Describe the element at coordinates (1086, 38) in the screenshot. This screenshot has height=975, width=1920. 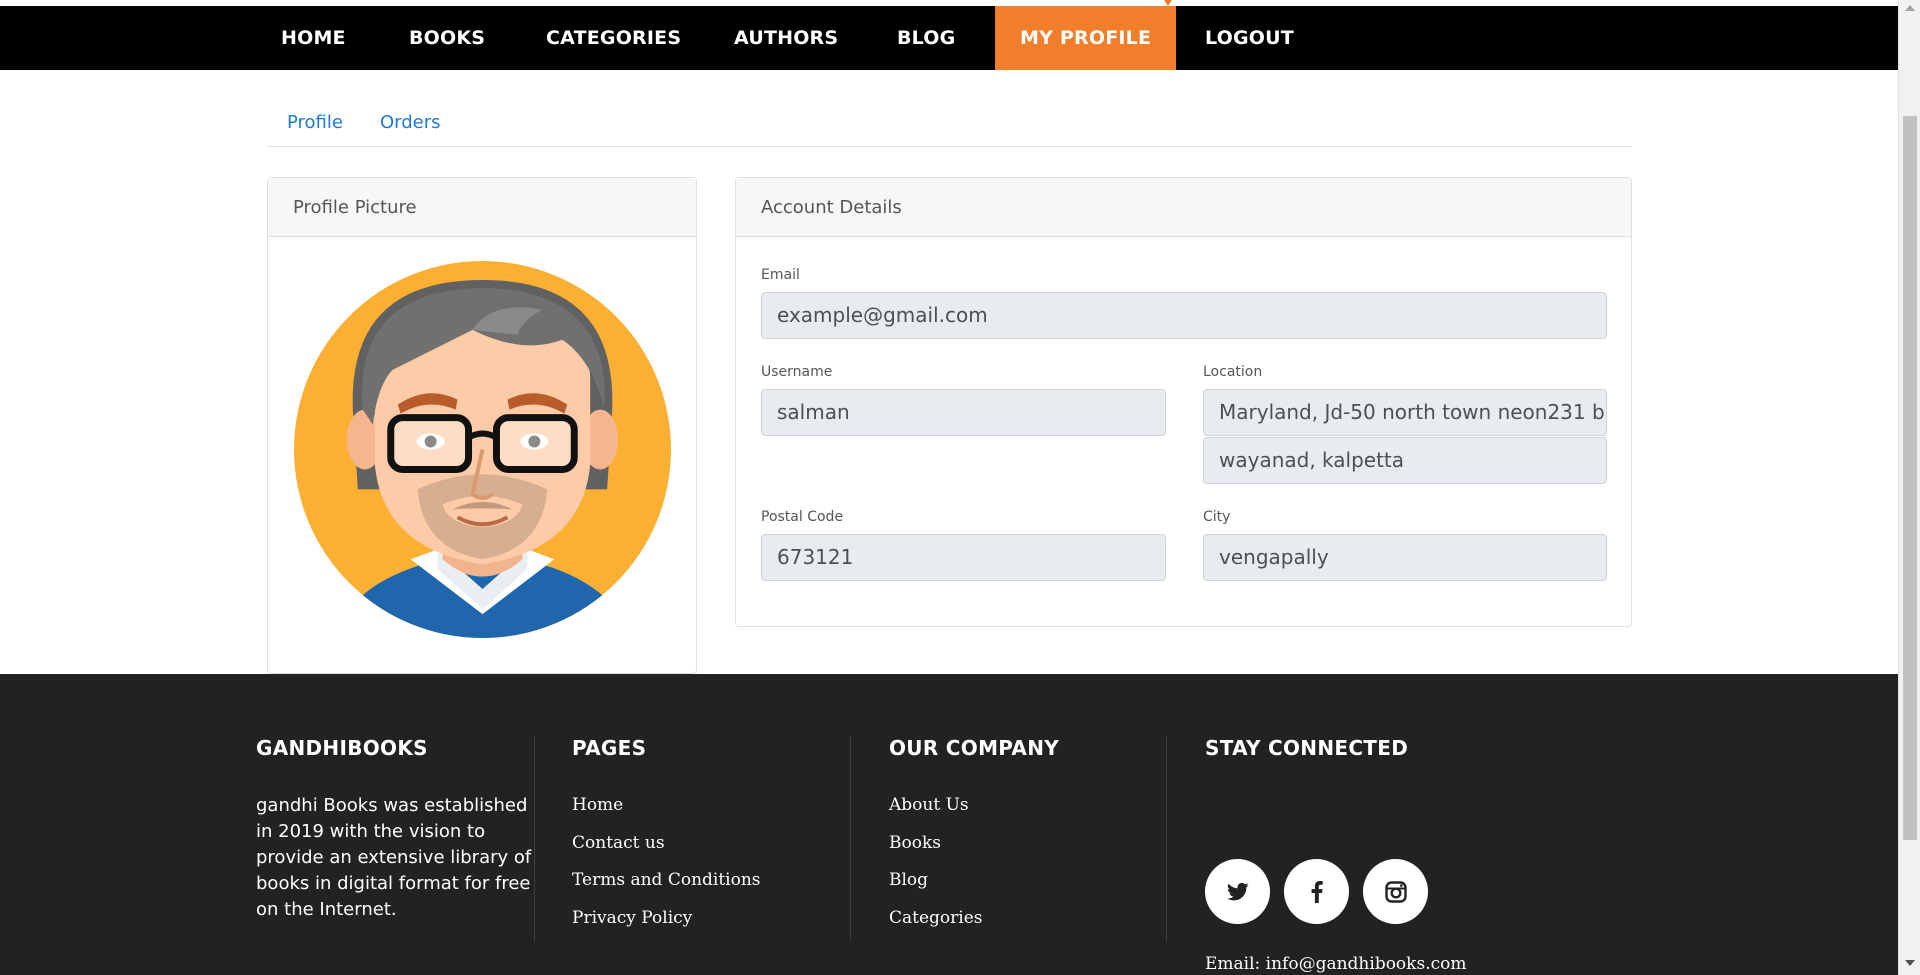
I see `nav-my-profile: MY PROFILE` at that location.